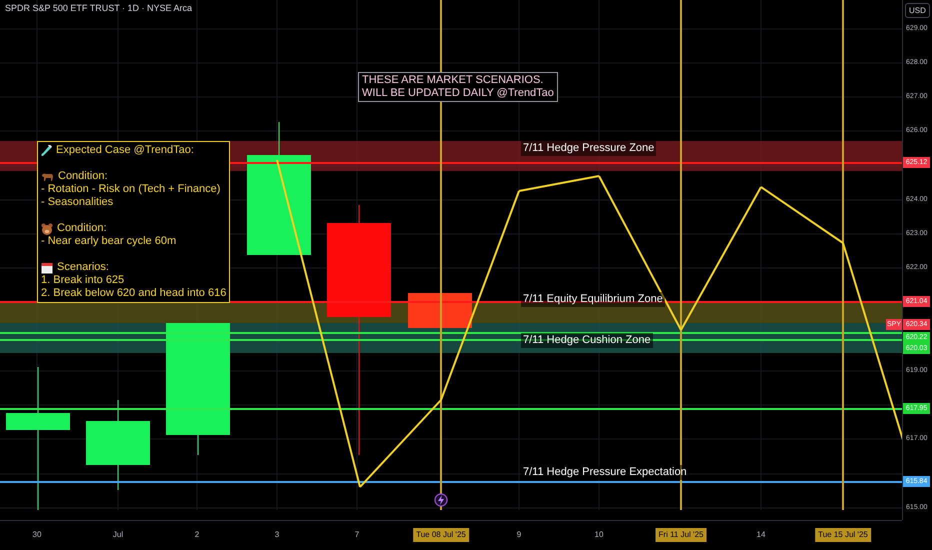 The image size is (932, 550). I want to click on annotation-text: - Seasonalities, so click(77, 202).